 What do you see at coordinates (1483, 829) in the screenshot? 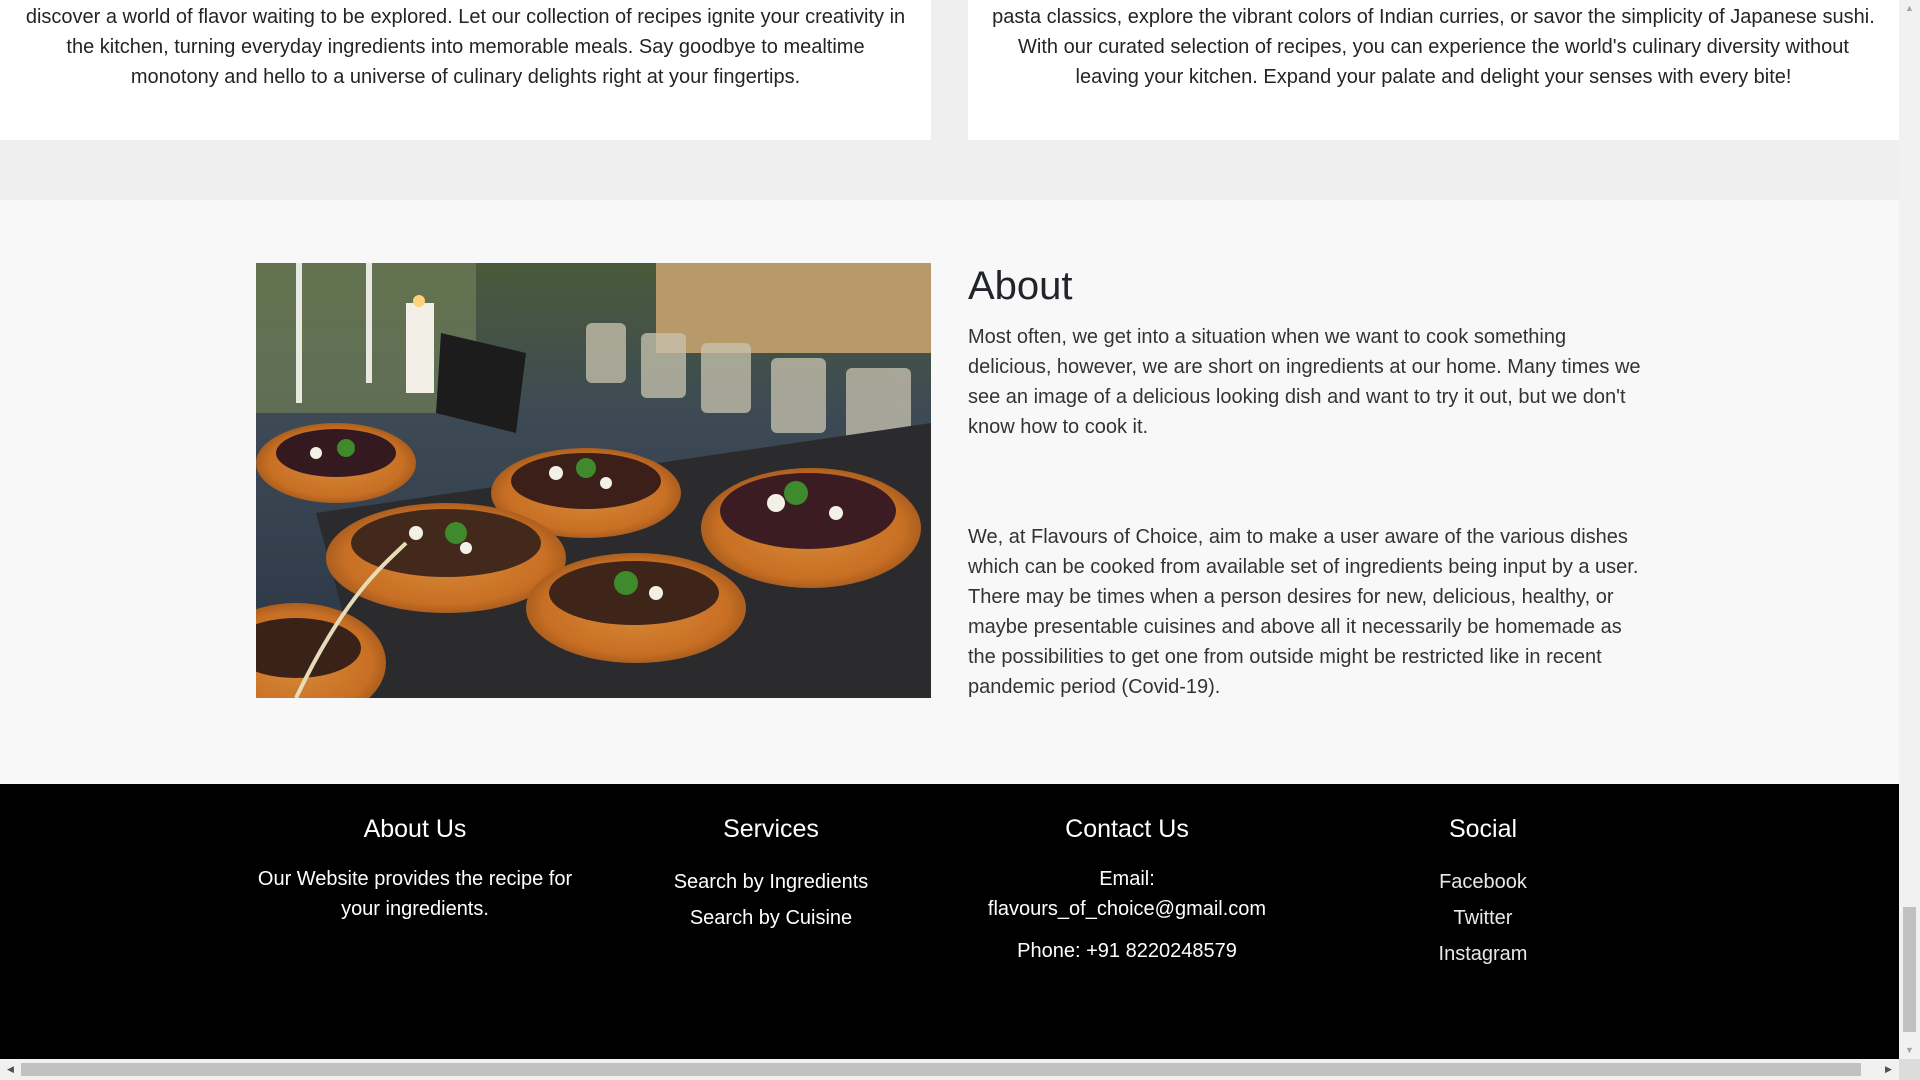
I see `footer-social-title: Social` at bounding box center [1483, 829].